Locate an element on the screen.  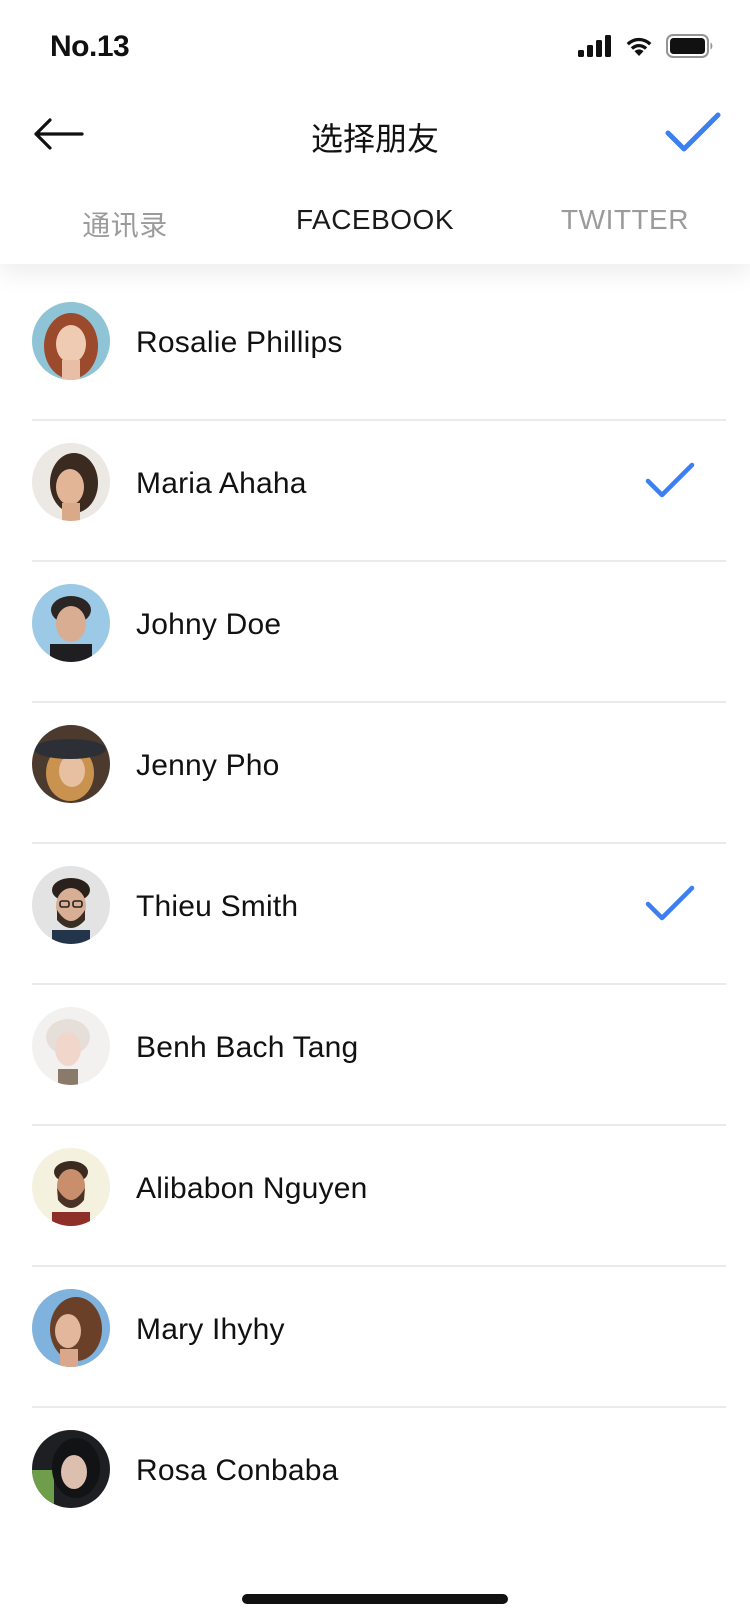
carrier-label: No.13 is located at coordinates (90, 46).